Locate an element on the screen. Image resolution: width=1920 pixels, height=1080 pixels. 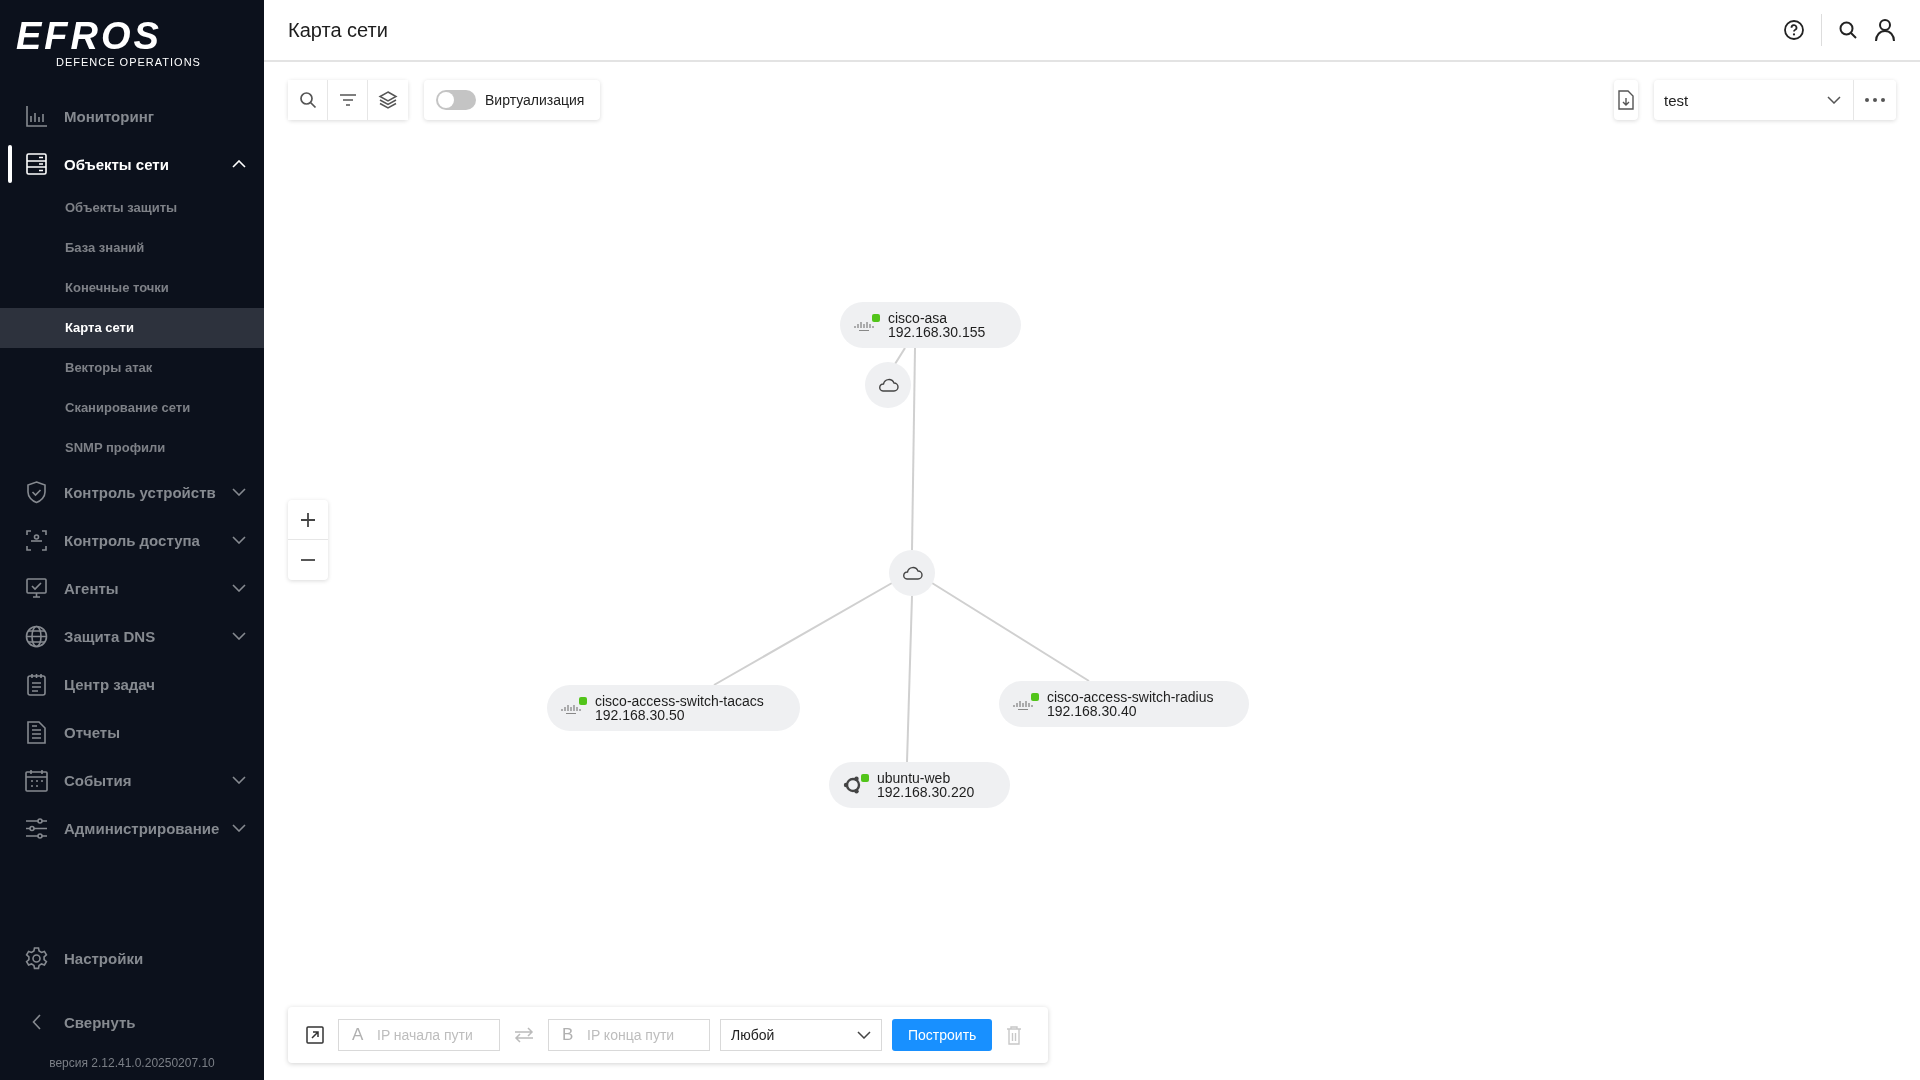
trash-icon is located at coordinates (1014, 1035).